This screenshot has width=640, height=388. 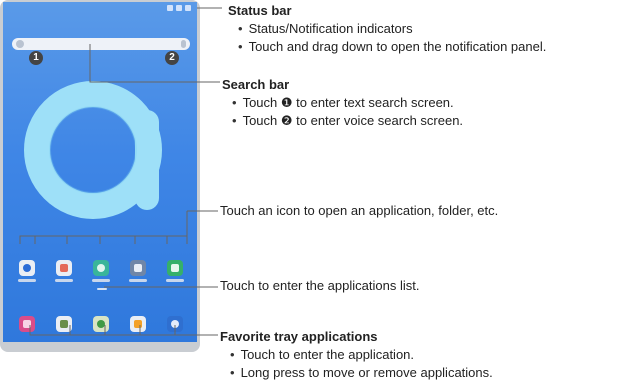 I want to click on search-bar-bullet-1: Touch ❶ to enter text search screen., so click(x=342, y=103).